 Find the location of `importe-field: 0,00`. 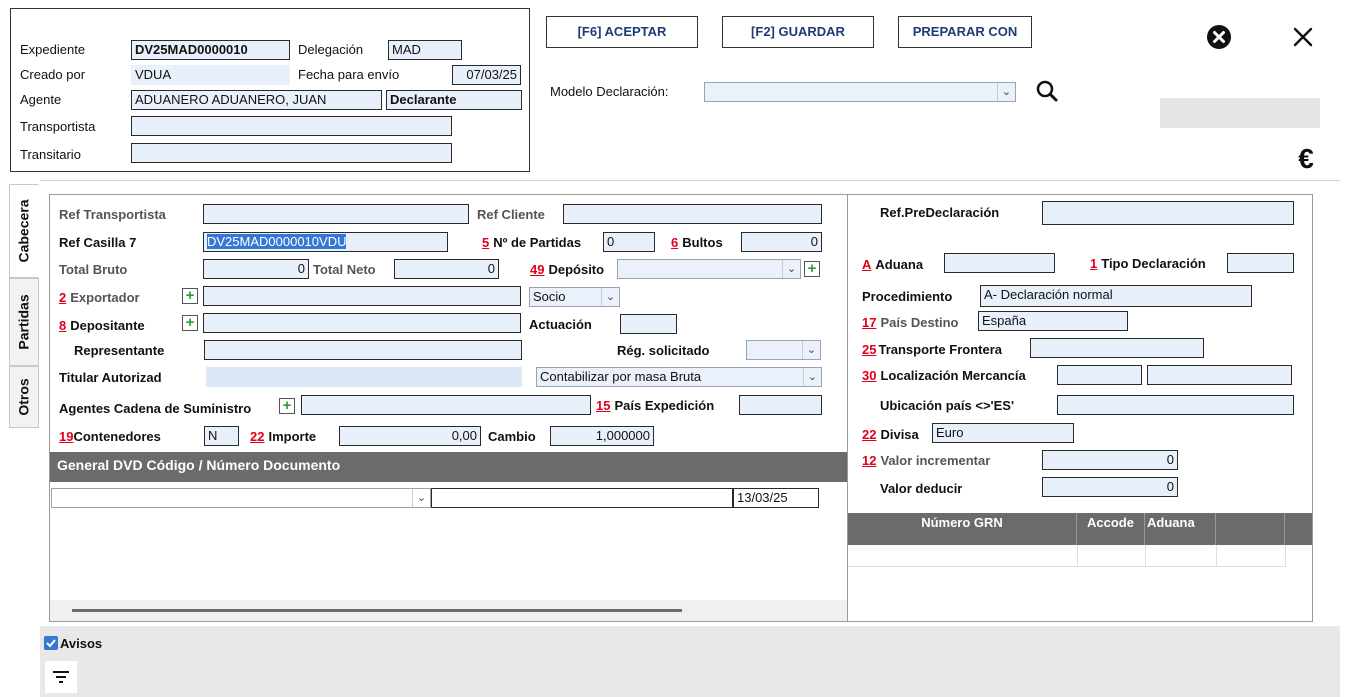

importe-field: 0,00 is located at coordinates (410, 436).